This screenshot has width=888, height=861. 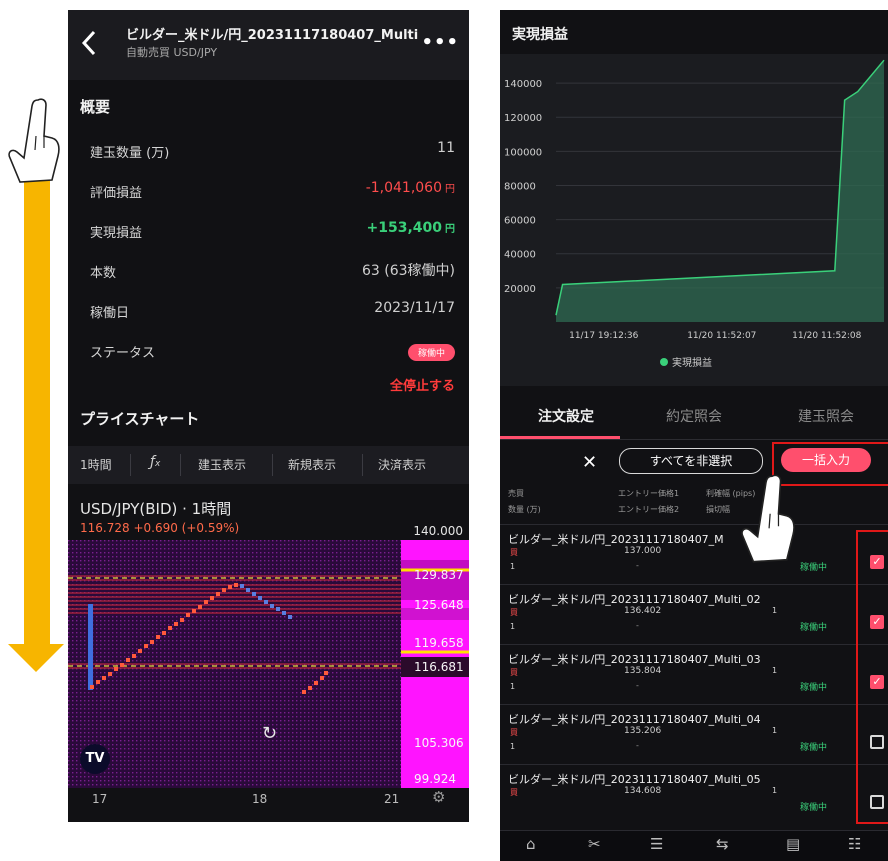 What do you see at coordinates (36, 658) in the screenshot?
I see `scroll-down-arrow-head` at bounding box center [36, 658].